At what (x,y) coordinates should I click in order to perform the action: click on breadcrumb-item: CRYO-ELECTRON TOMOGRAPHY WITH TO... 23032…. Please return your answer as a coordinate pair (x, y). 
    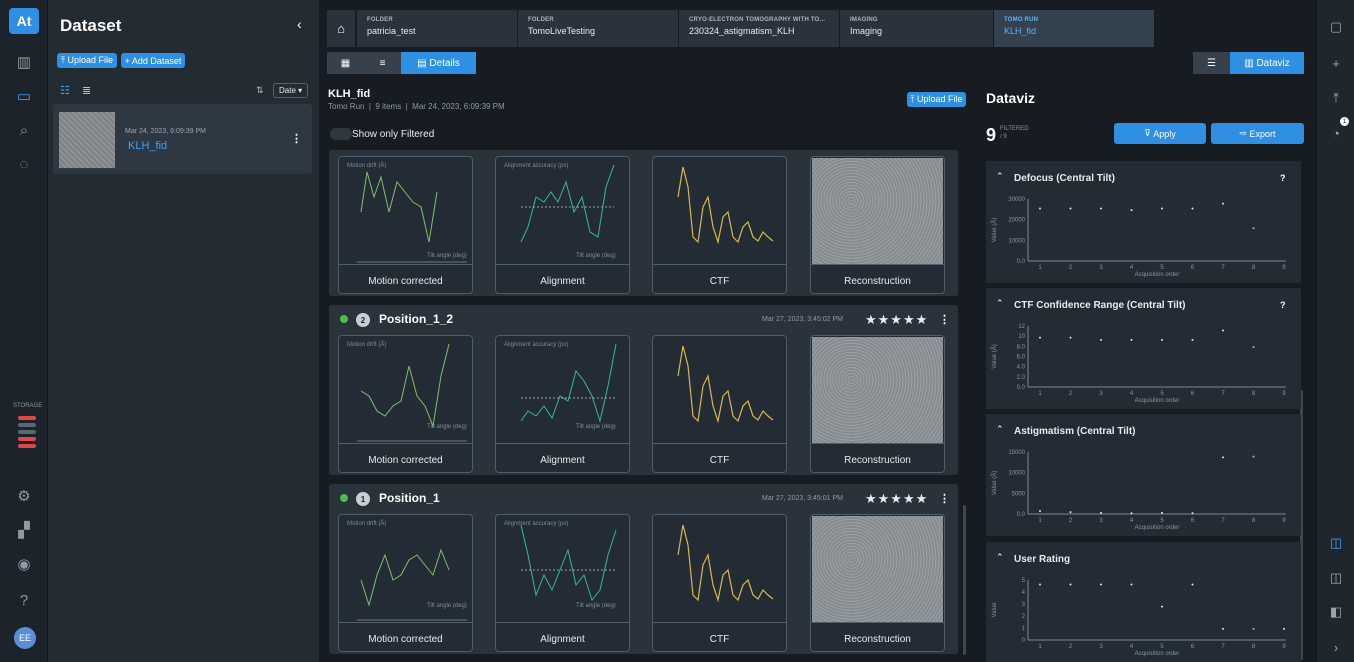
    Looking at the image, I should click on (759, 28).